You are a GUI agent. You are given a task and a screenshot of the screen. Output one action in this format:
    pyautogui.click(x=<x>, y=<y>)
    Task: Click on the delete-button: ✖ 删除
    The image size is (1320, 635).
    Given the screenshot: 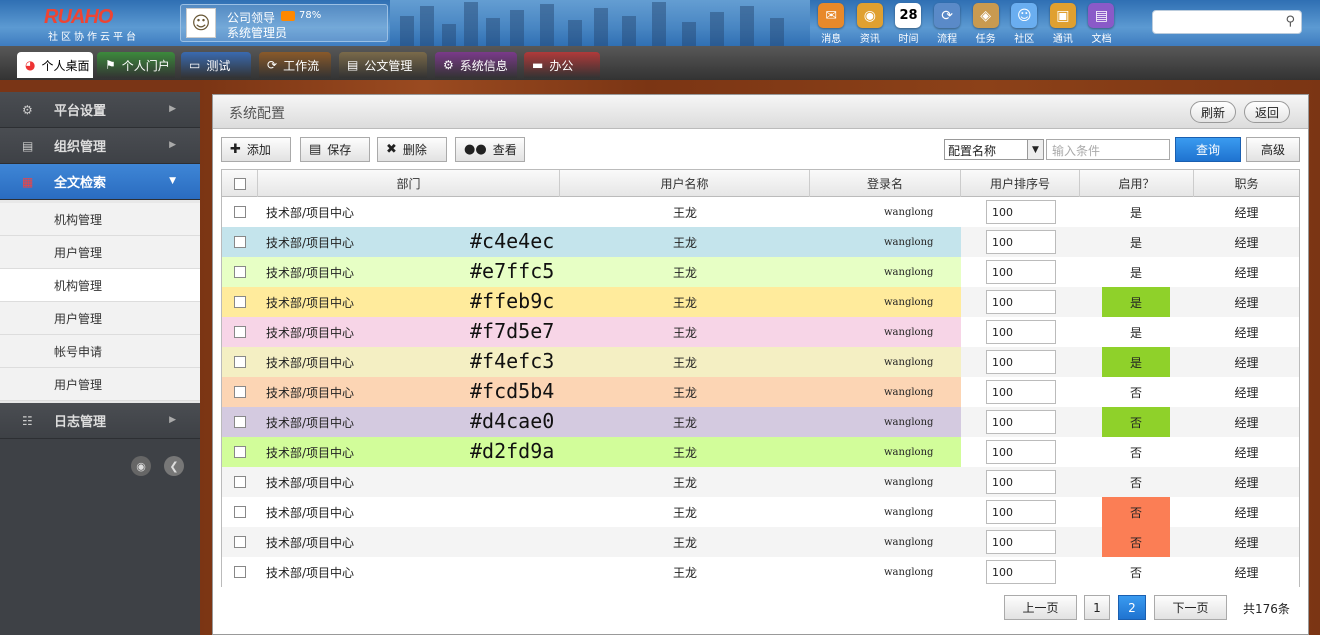 What is the action you would take?
    pyautogui.click(x=412, y=149)
    